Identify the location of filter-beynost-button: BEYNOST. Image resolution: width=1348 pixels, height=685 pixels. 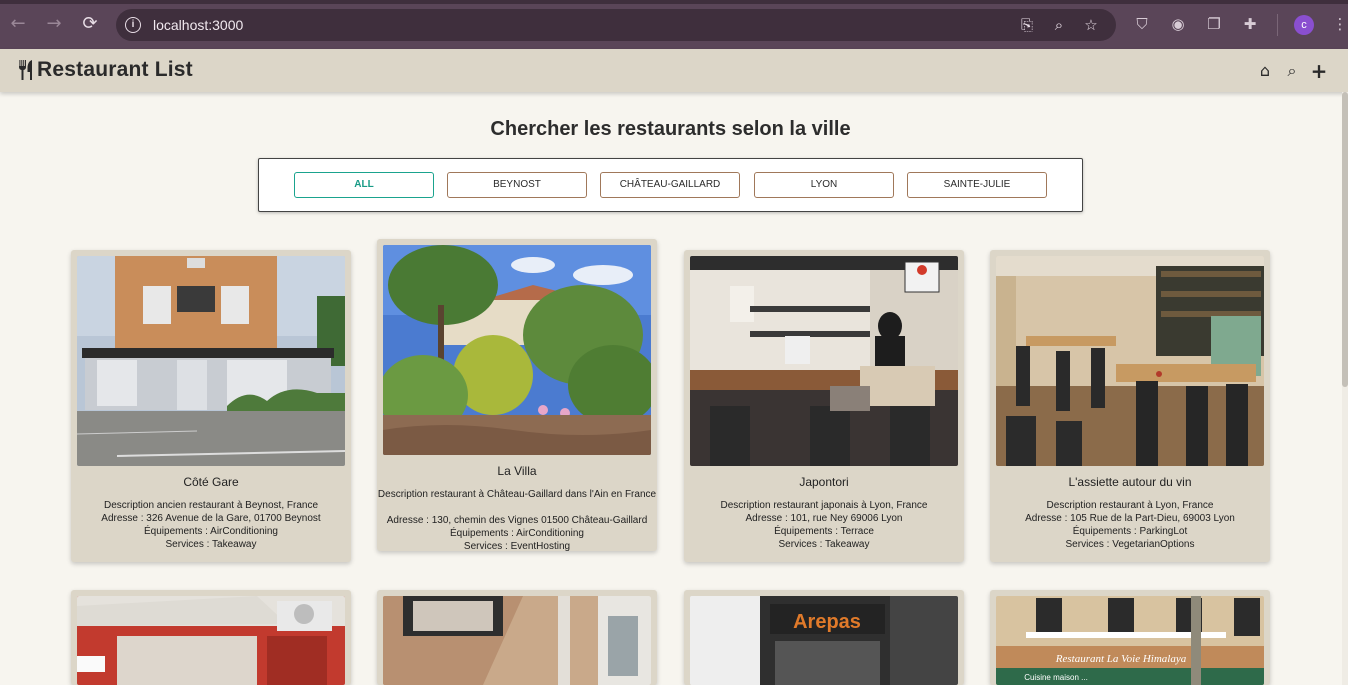
(517, 185).